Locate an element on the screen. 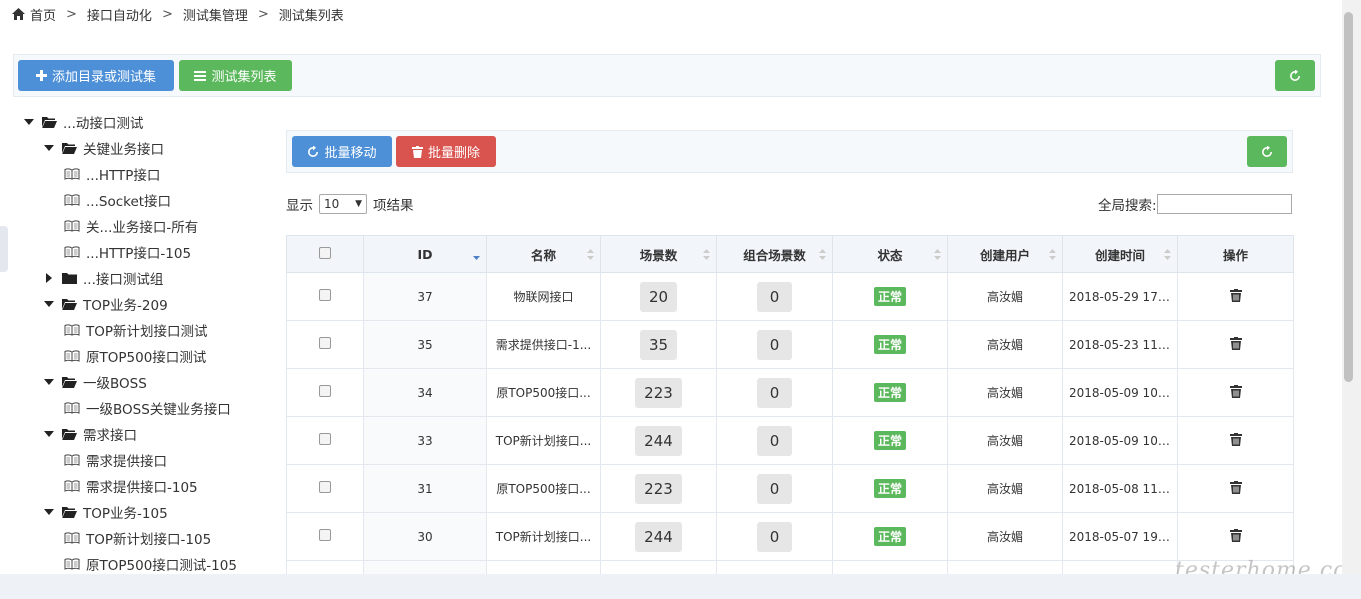 This screenshot has height=599, width=1361. tree-leaf-node: 原TOP500接口测试 is located at coordinates (135, 356).